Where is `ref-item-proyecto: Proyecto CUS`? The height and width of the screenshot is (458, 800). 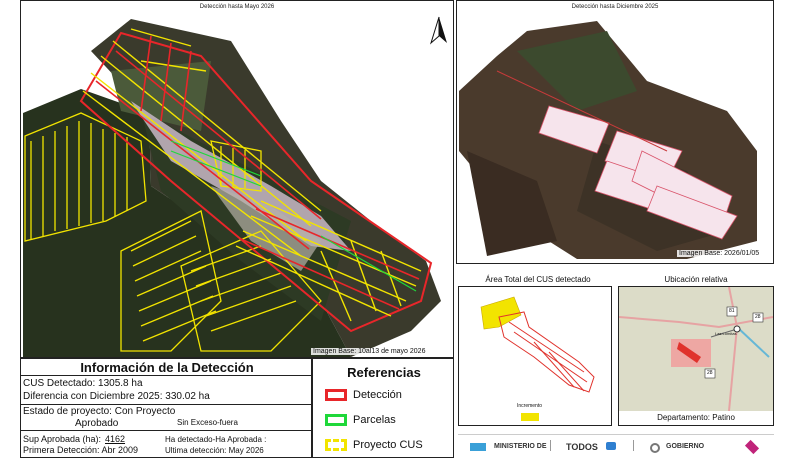 ref-item-proyecto: Proyecto CUS is located at coordinates (374, 445).